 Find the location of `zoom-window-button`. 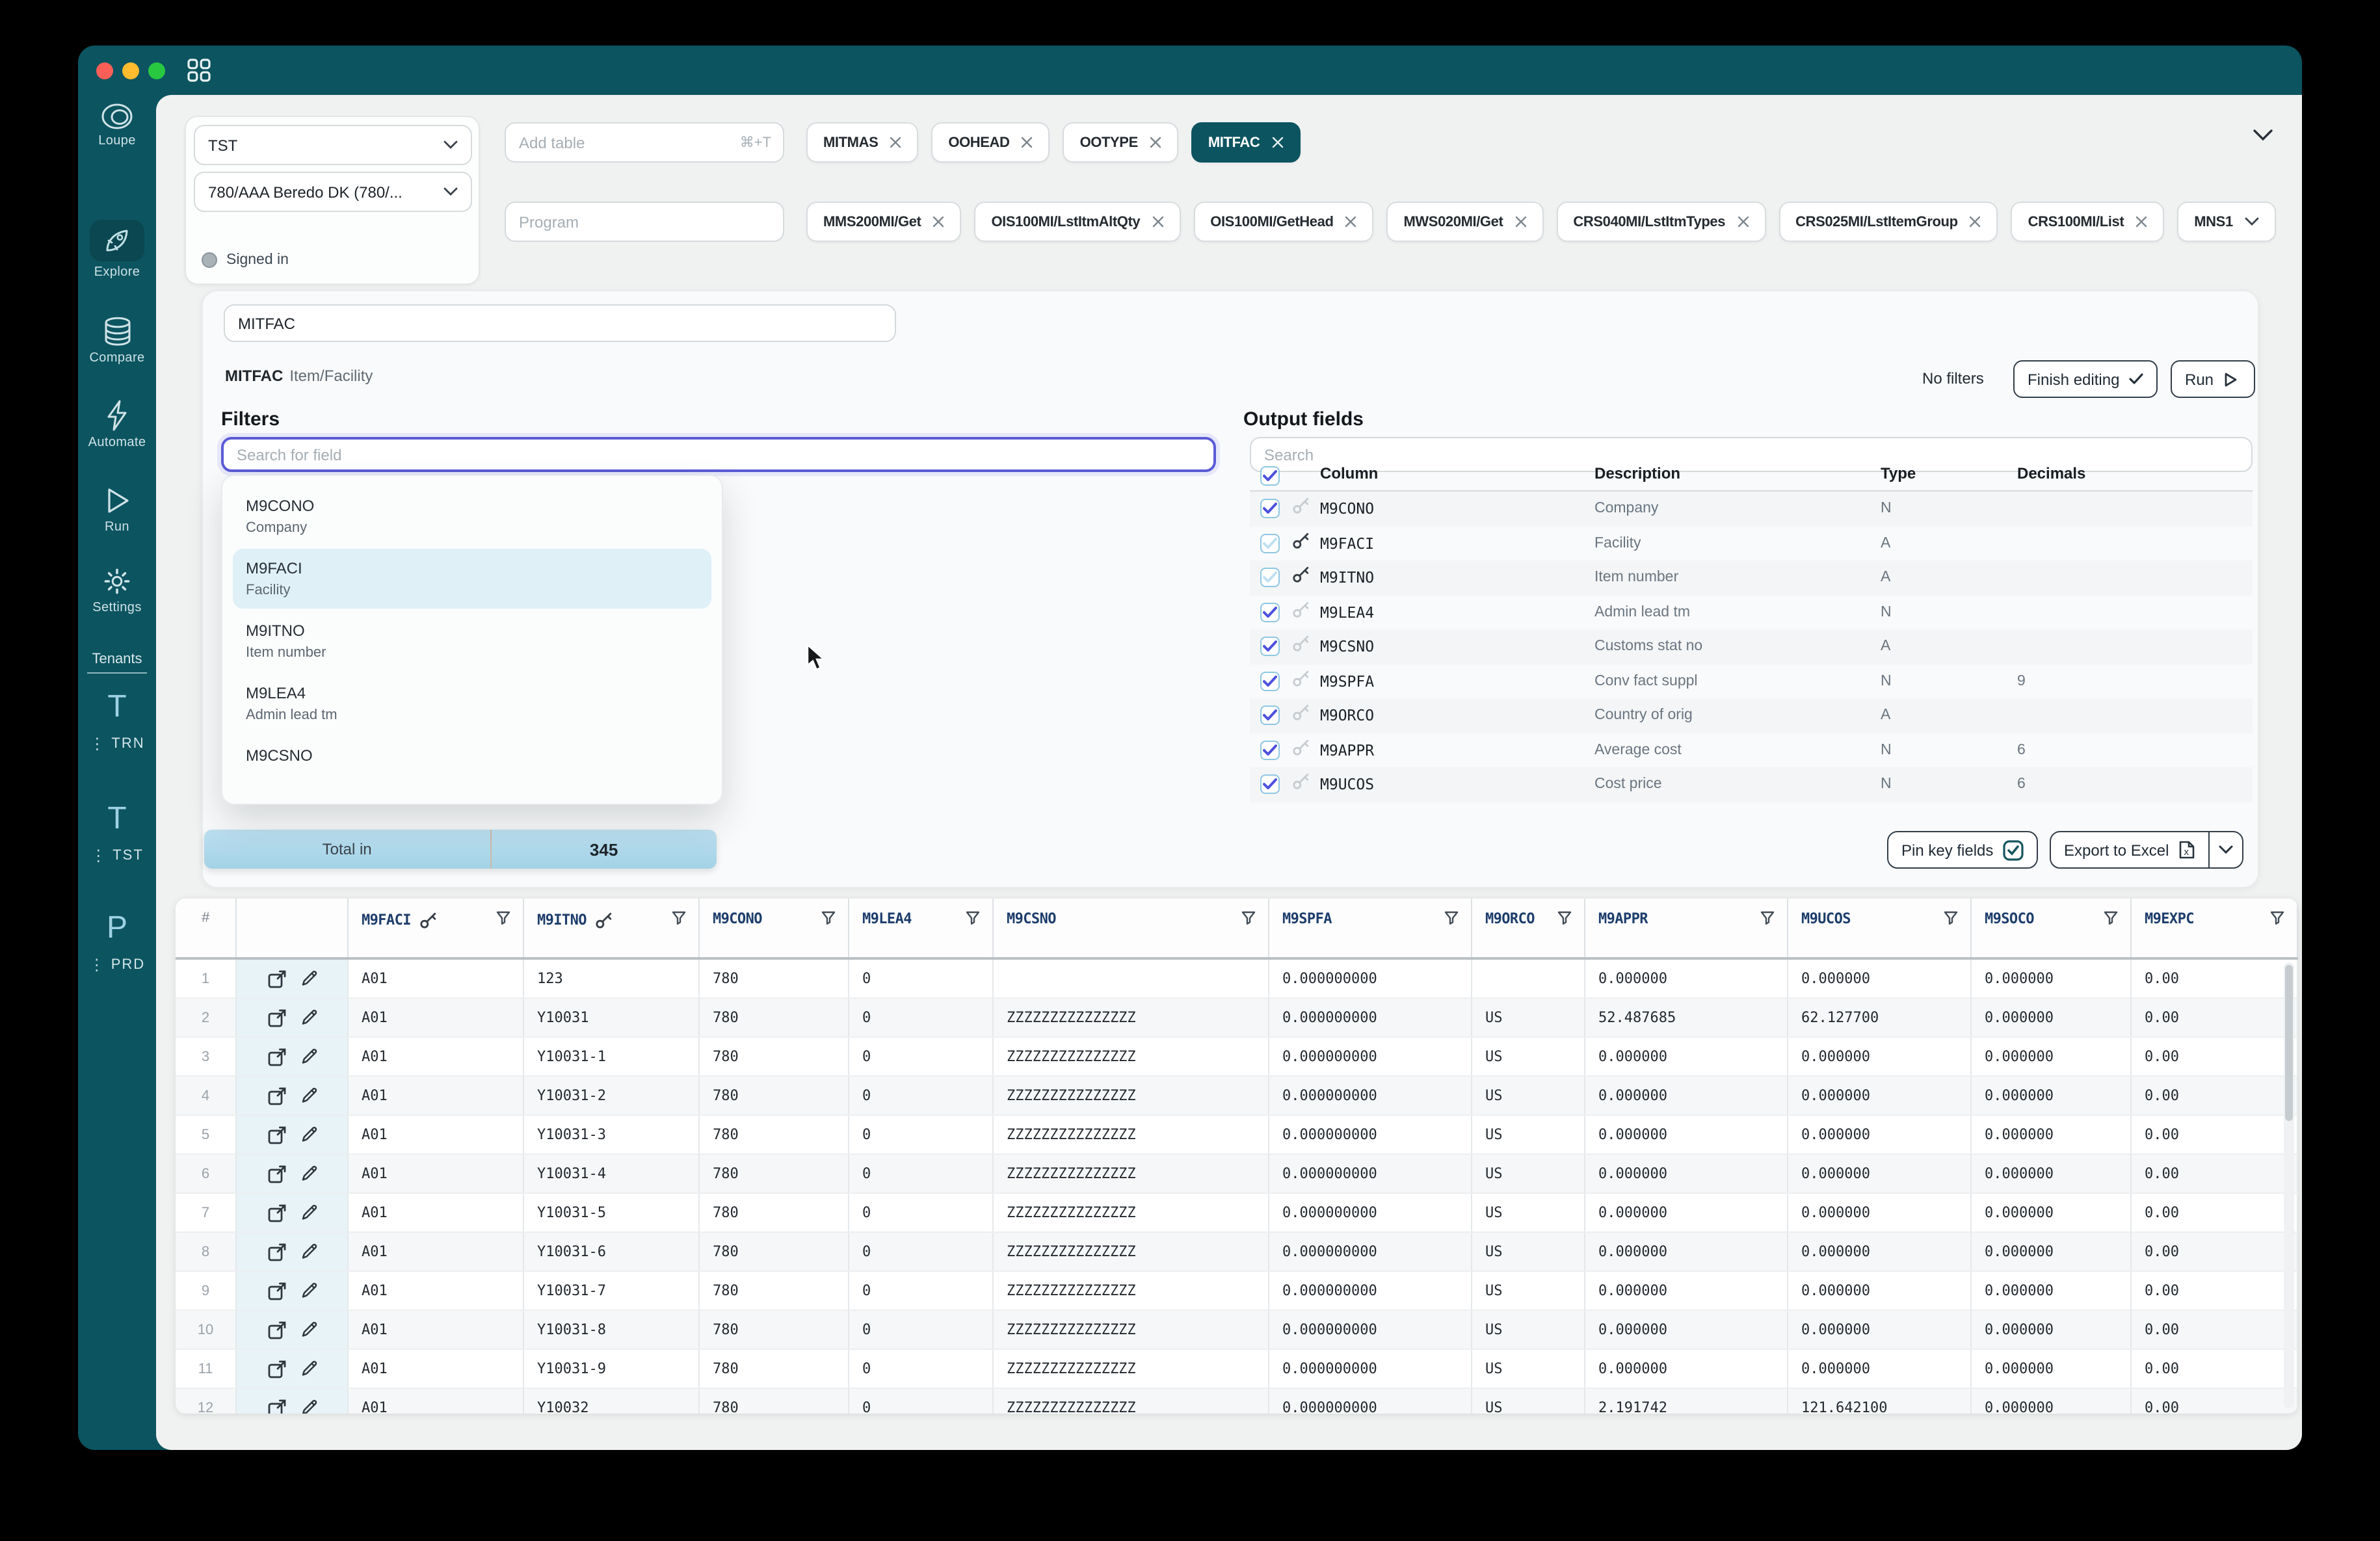

zoom-window-button is located at coordinates (156, 70).